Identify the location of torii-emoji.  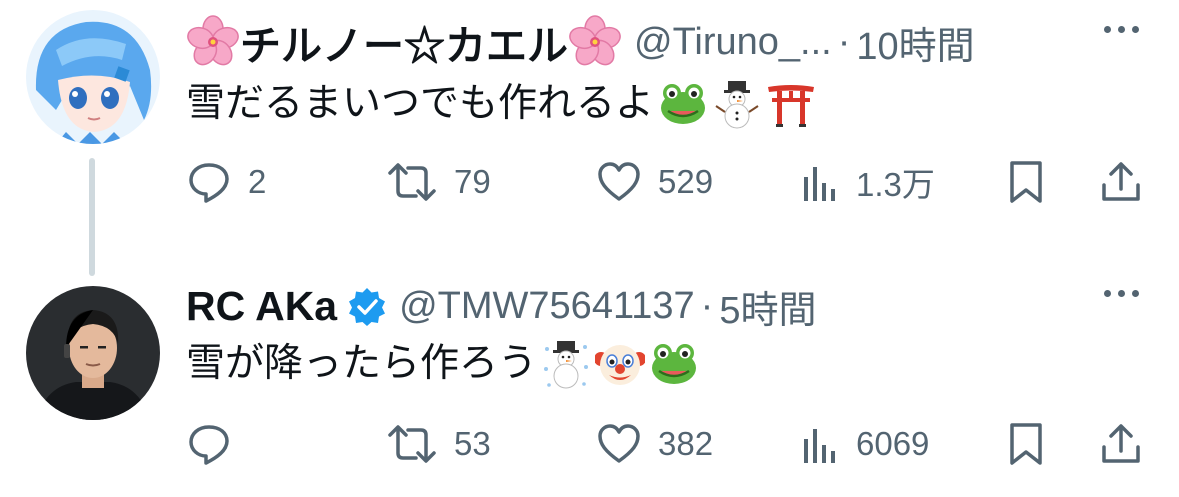
(791, 106).